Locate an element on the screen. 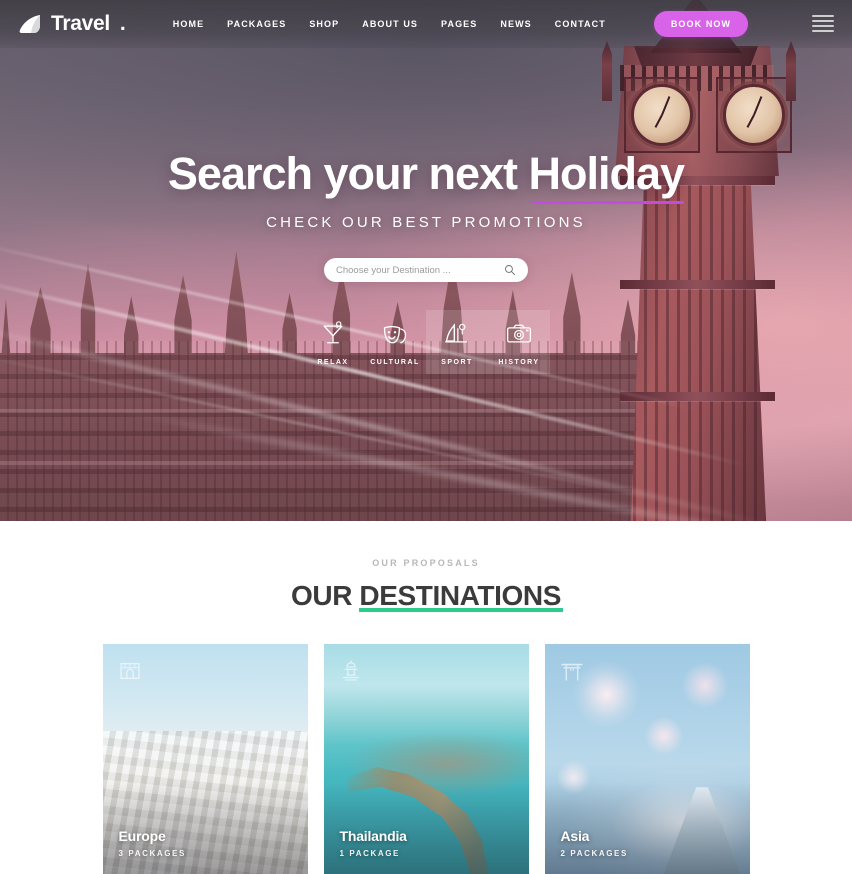  card-caption: Asia 2 PACKAGES is located at coordinates (594, 843).